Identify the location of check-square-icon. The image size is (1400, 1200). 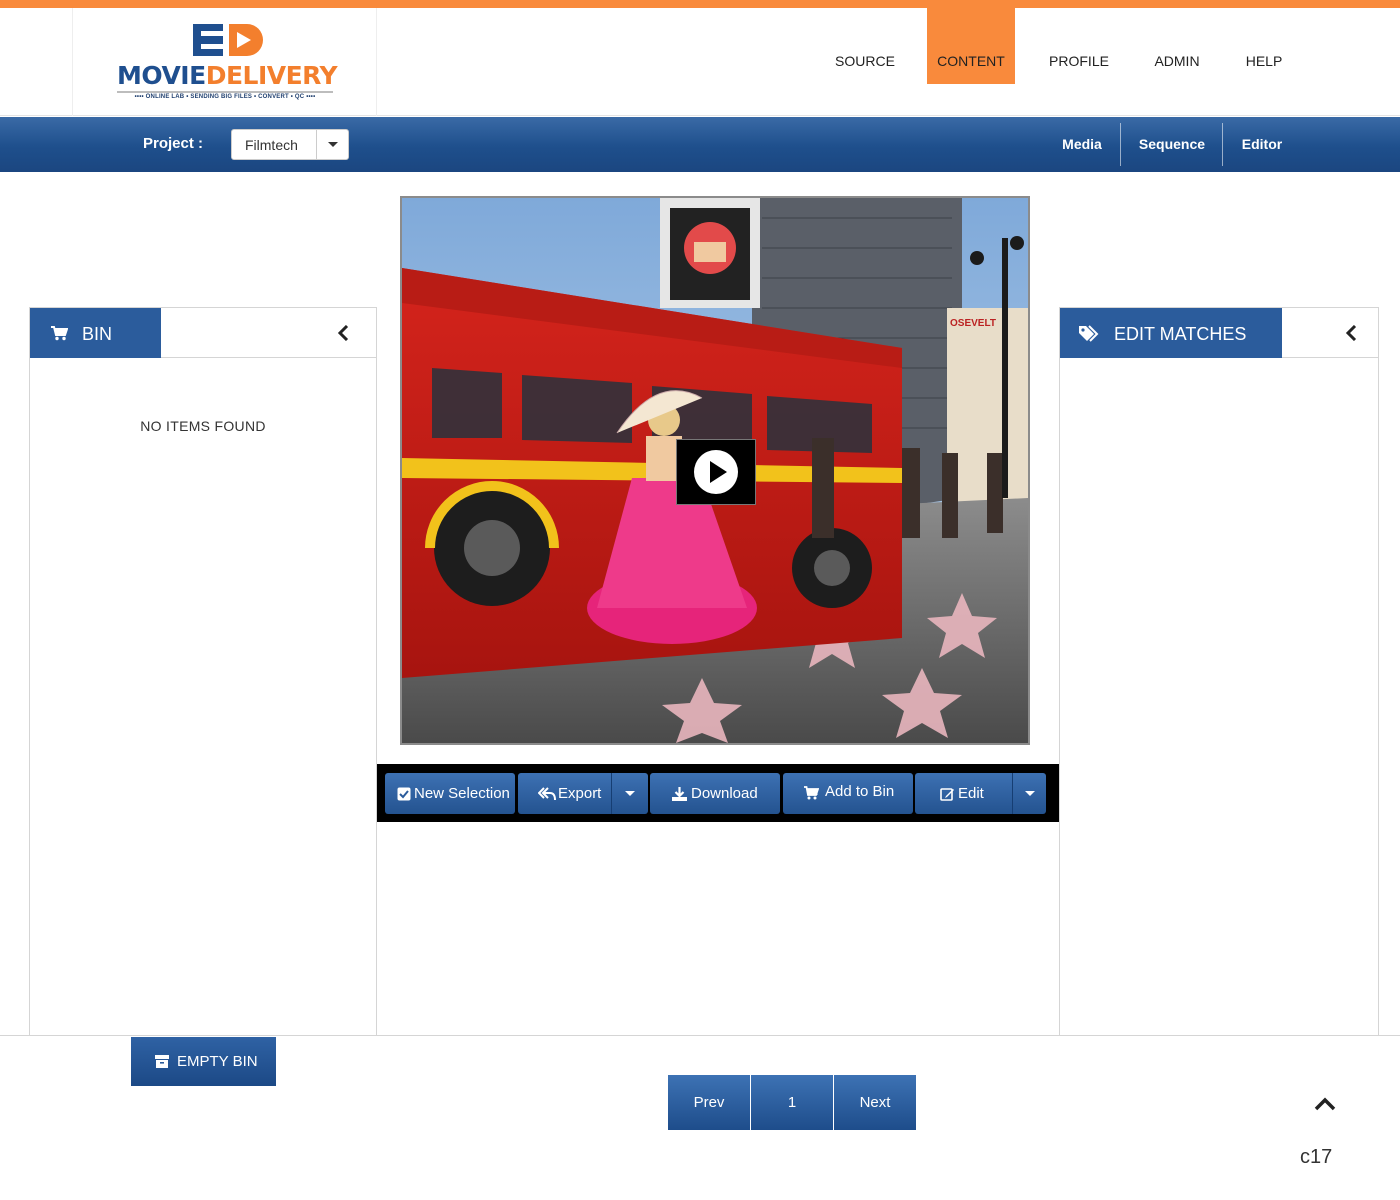
(404, 794).